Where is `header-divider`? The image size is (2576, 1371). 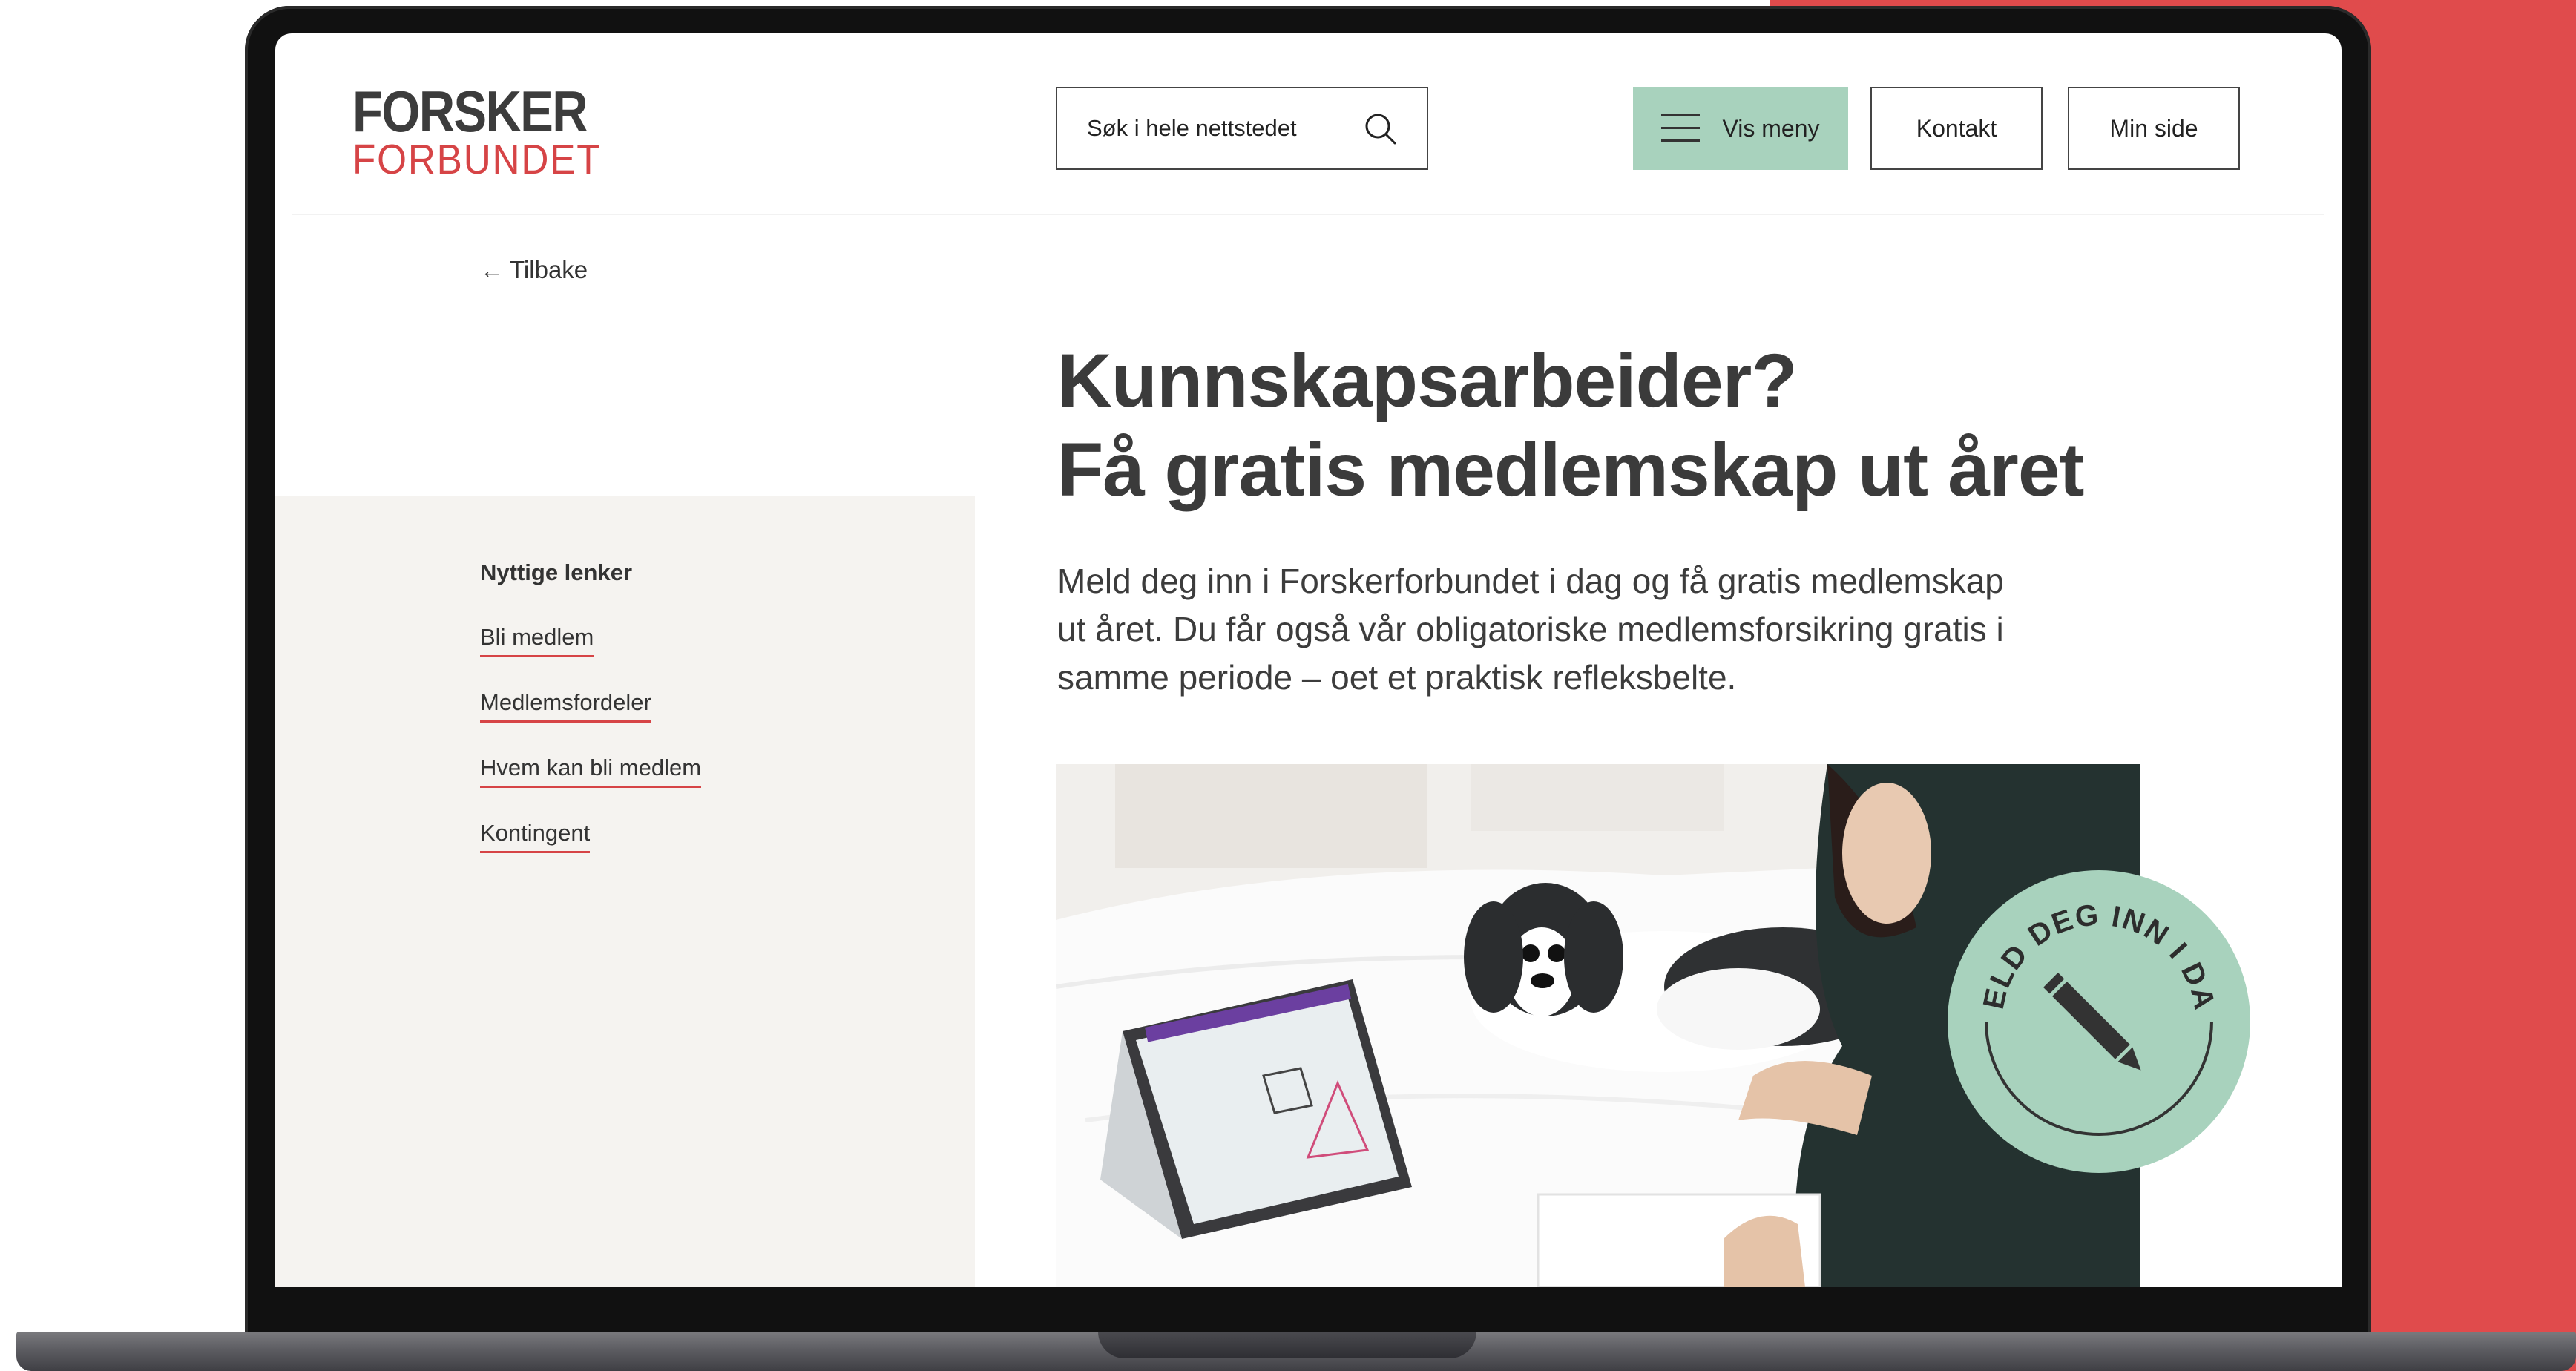
header-divider is located at coordinates (1308, 215).